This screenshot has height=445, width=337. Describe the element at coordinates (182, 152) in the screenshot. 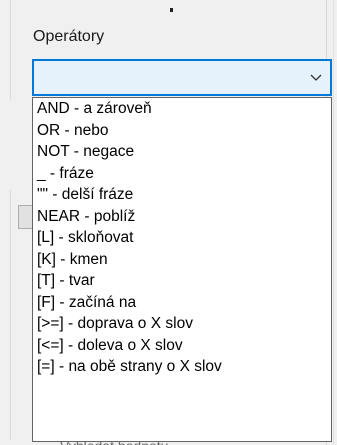

I see `dropdown-item: NOT - negace` at that location.